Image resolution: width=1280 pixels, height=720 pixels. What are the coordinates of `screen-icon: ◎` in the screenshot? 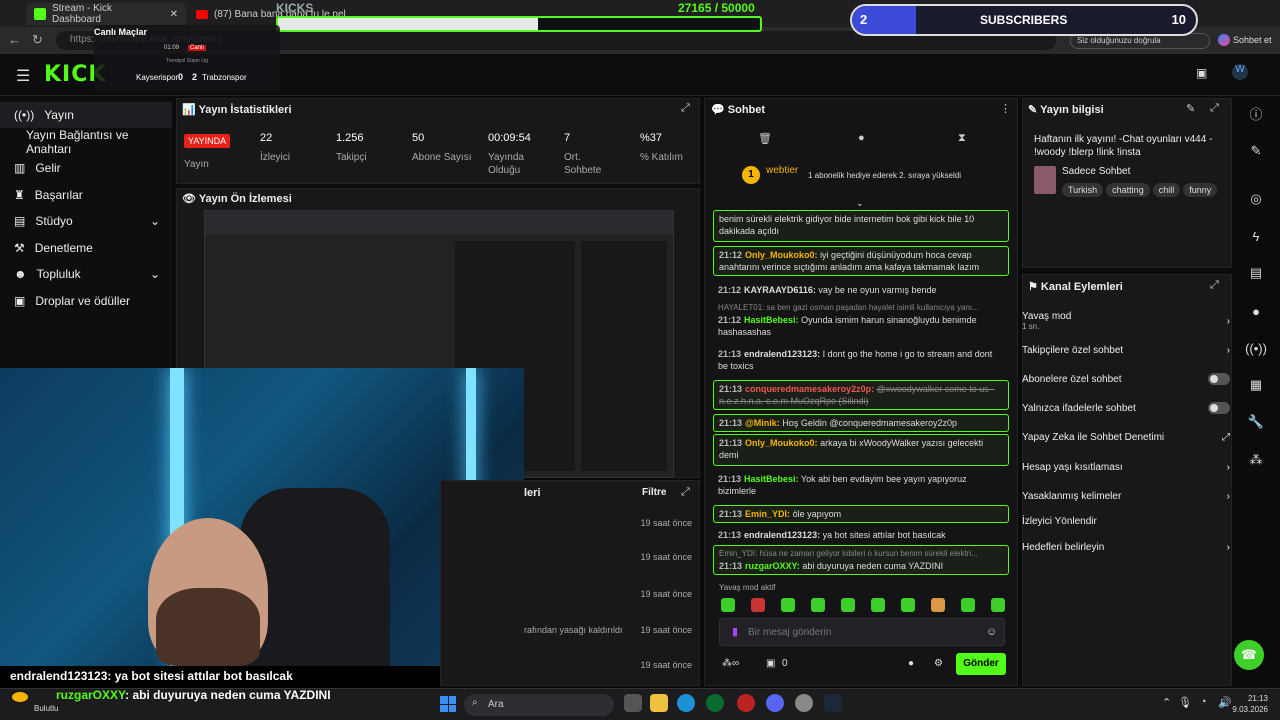 It's located at (1256, 199).